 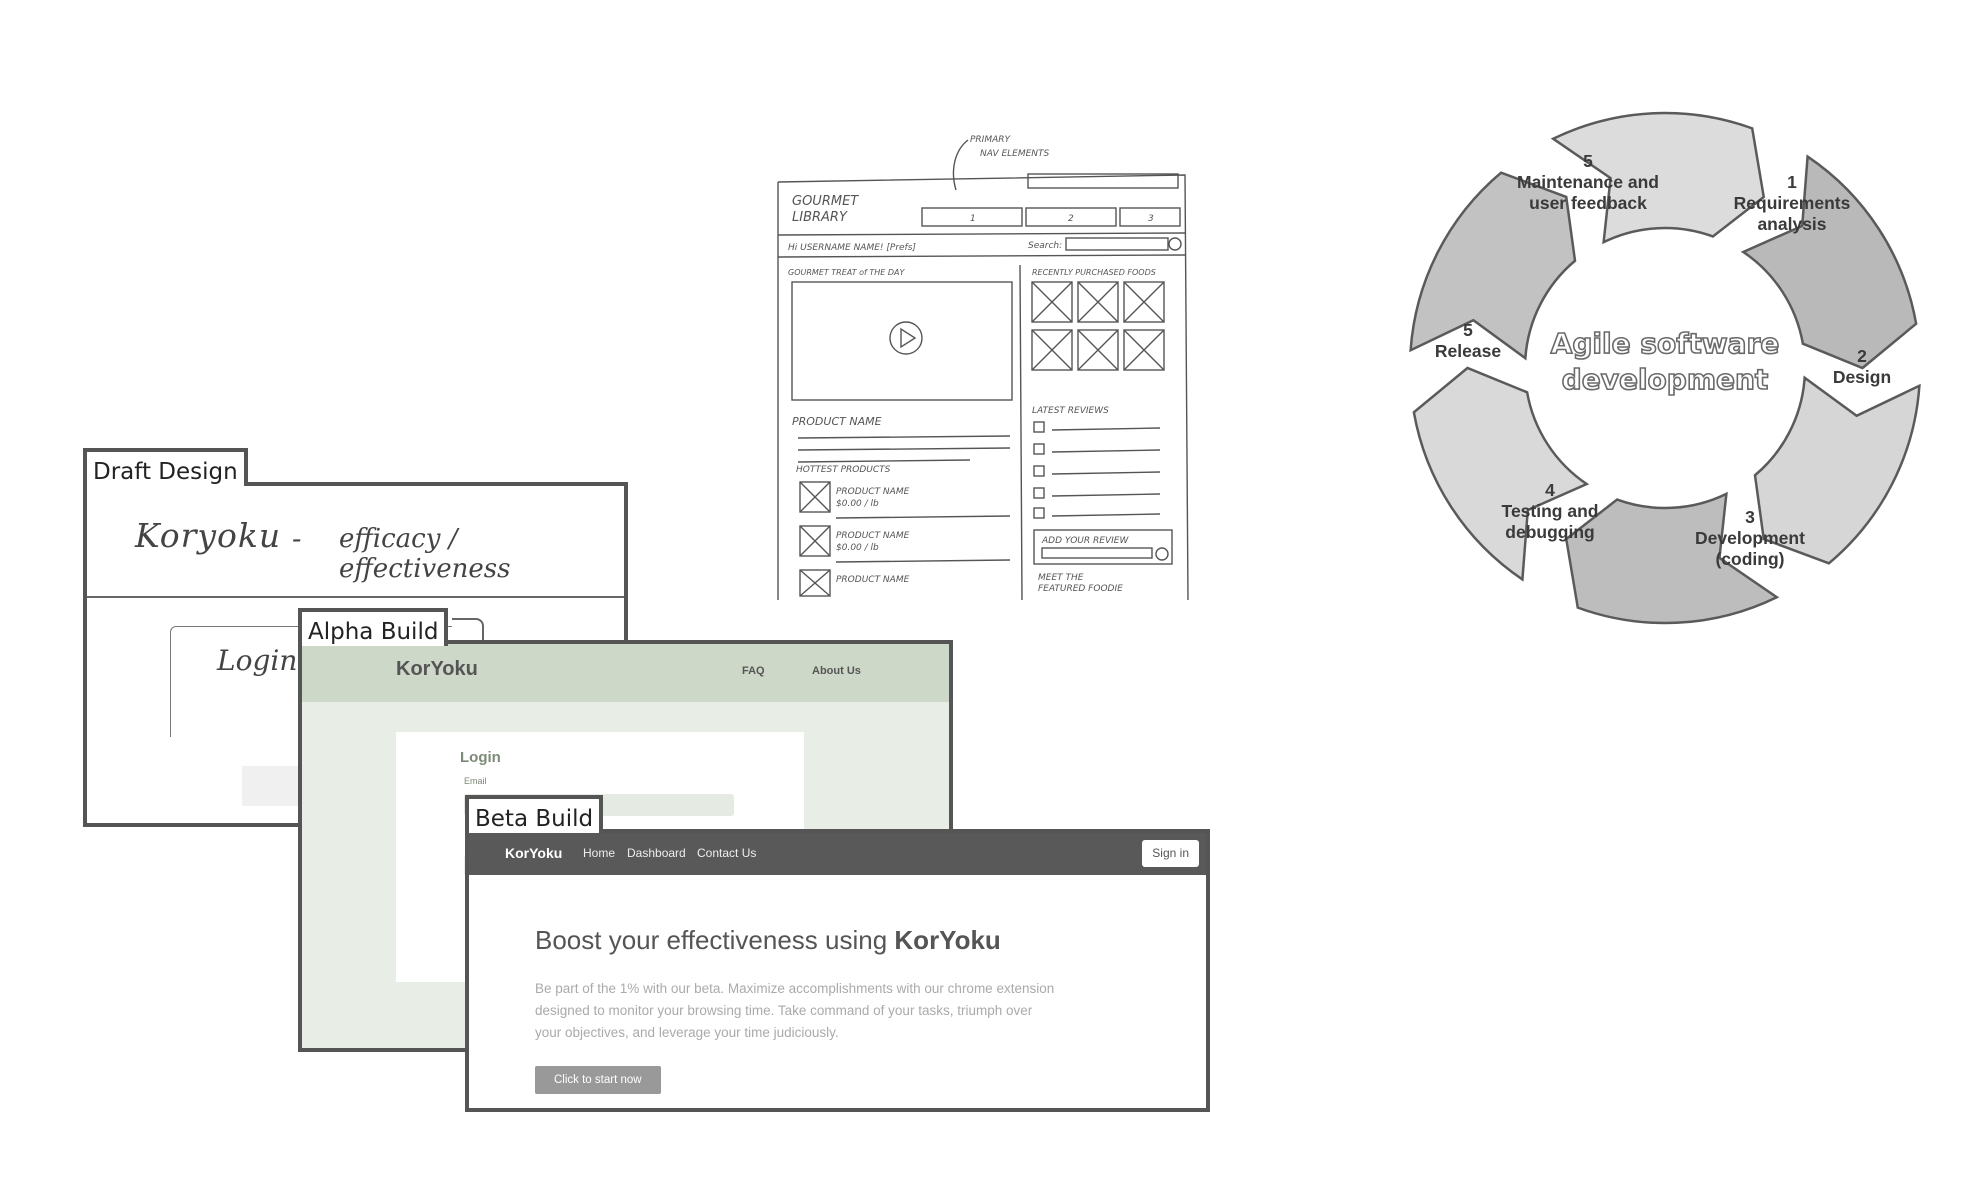 What do you see at coordinates (1792, 203) in the screenshot?
I see `stage-1-line-1: Requirements` at bounding box center [1792, 203].